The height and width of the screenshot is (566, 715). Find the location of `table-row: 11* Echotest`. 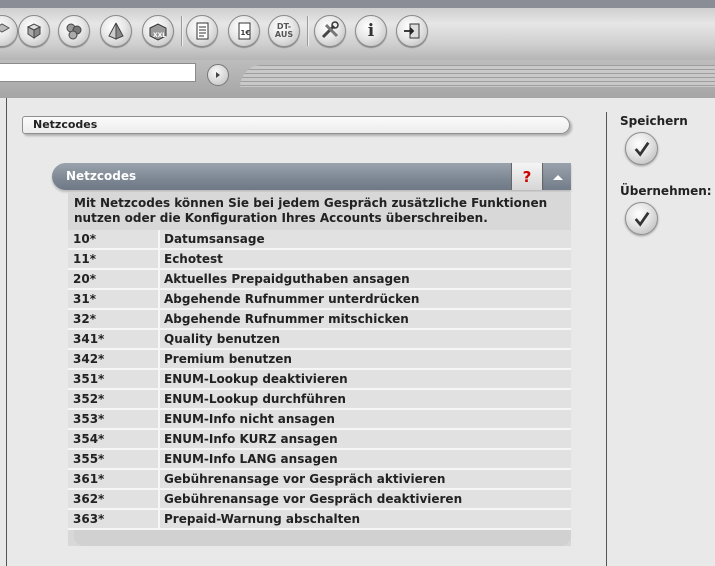

table-row: 11* Echotest is located at coordinates (319, 260).